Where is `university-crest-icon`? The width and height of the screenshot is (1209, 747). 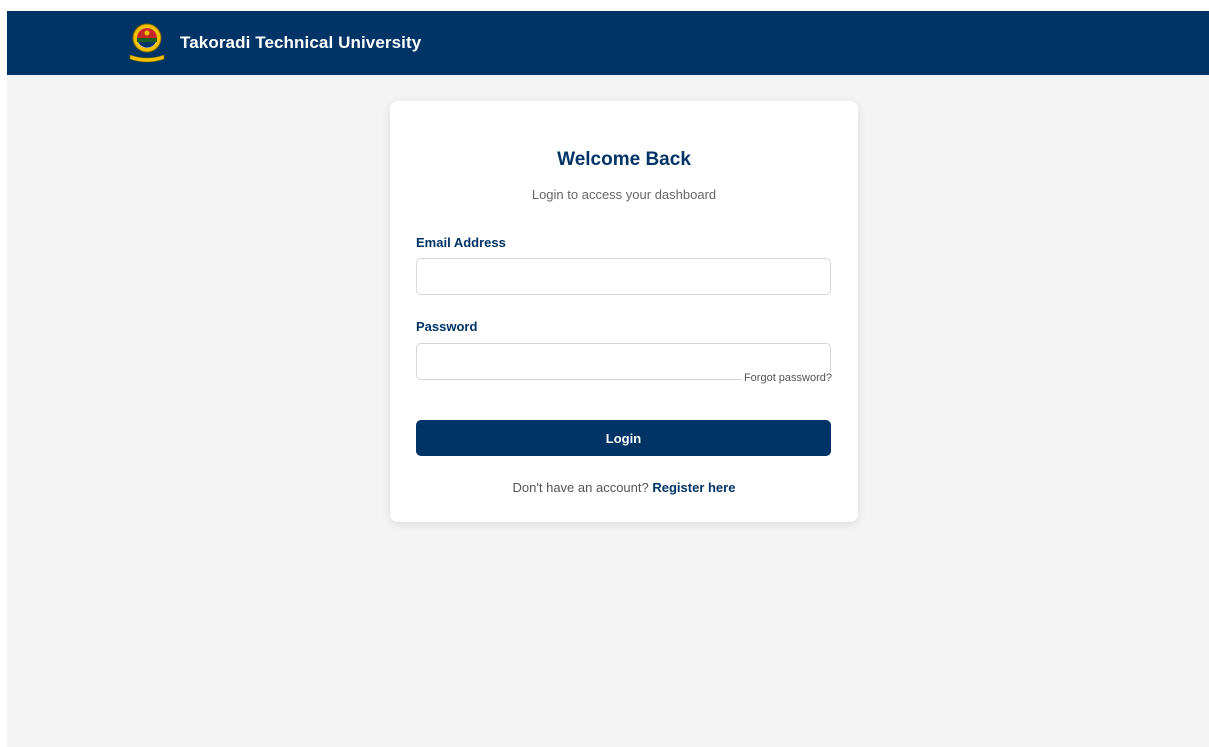 university-crest-icon is located at coordinates (147, 43).